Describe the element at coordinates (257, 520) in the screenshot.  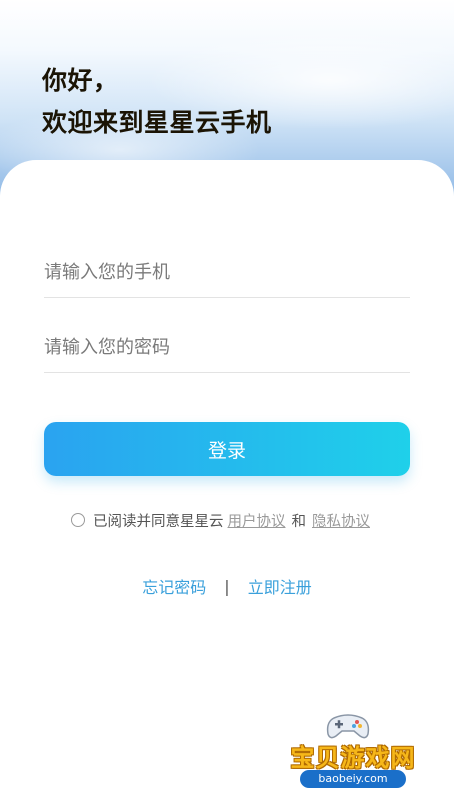
I see `user-agreement-link: 用户协议` at that location.